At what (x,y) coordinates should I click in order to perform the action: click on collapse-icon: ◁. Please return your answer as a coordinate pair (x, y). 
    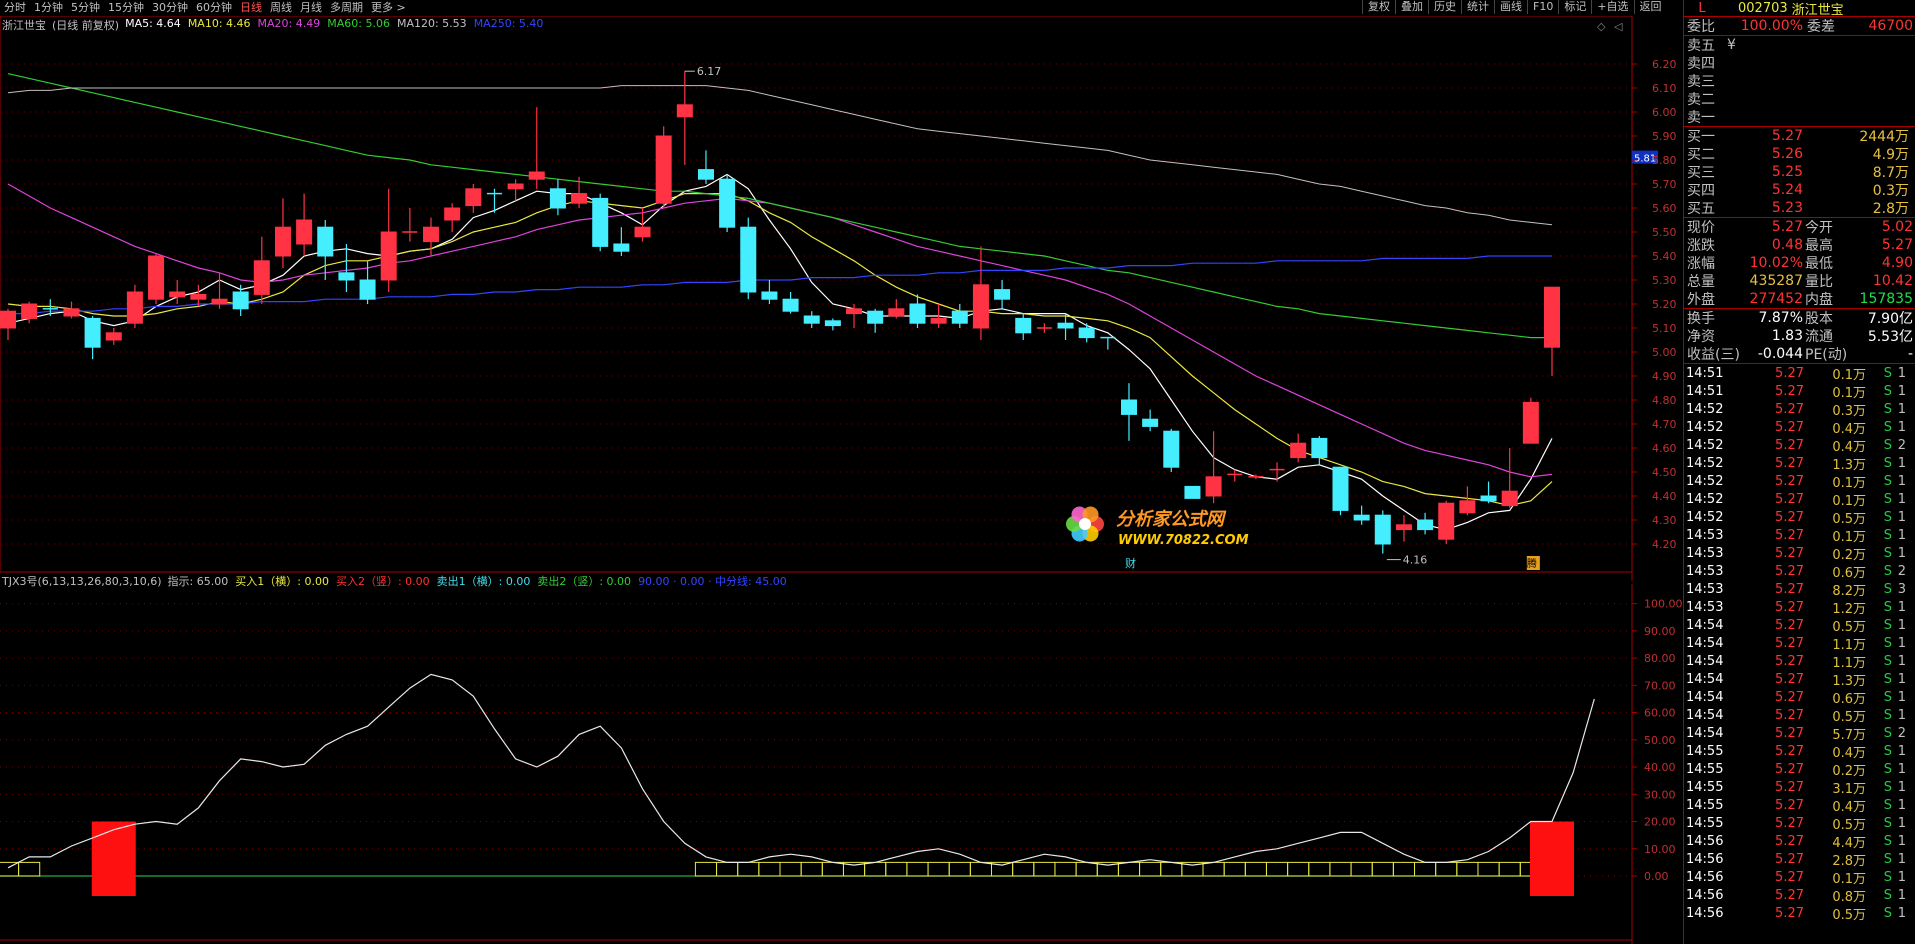
    Looking at the image, I should click on (1618, 26).